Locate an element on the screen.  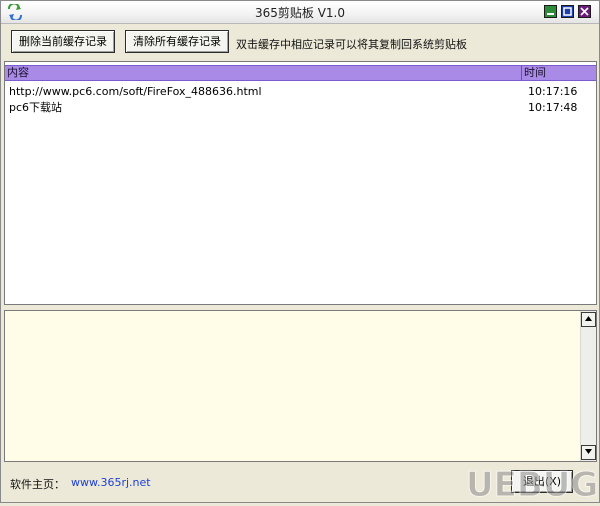
column-header-content: 内容 is located at coordinates (18, 73).